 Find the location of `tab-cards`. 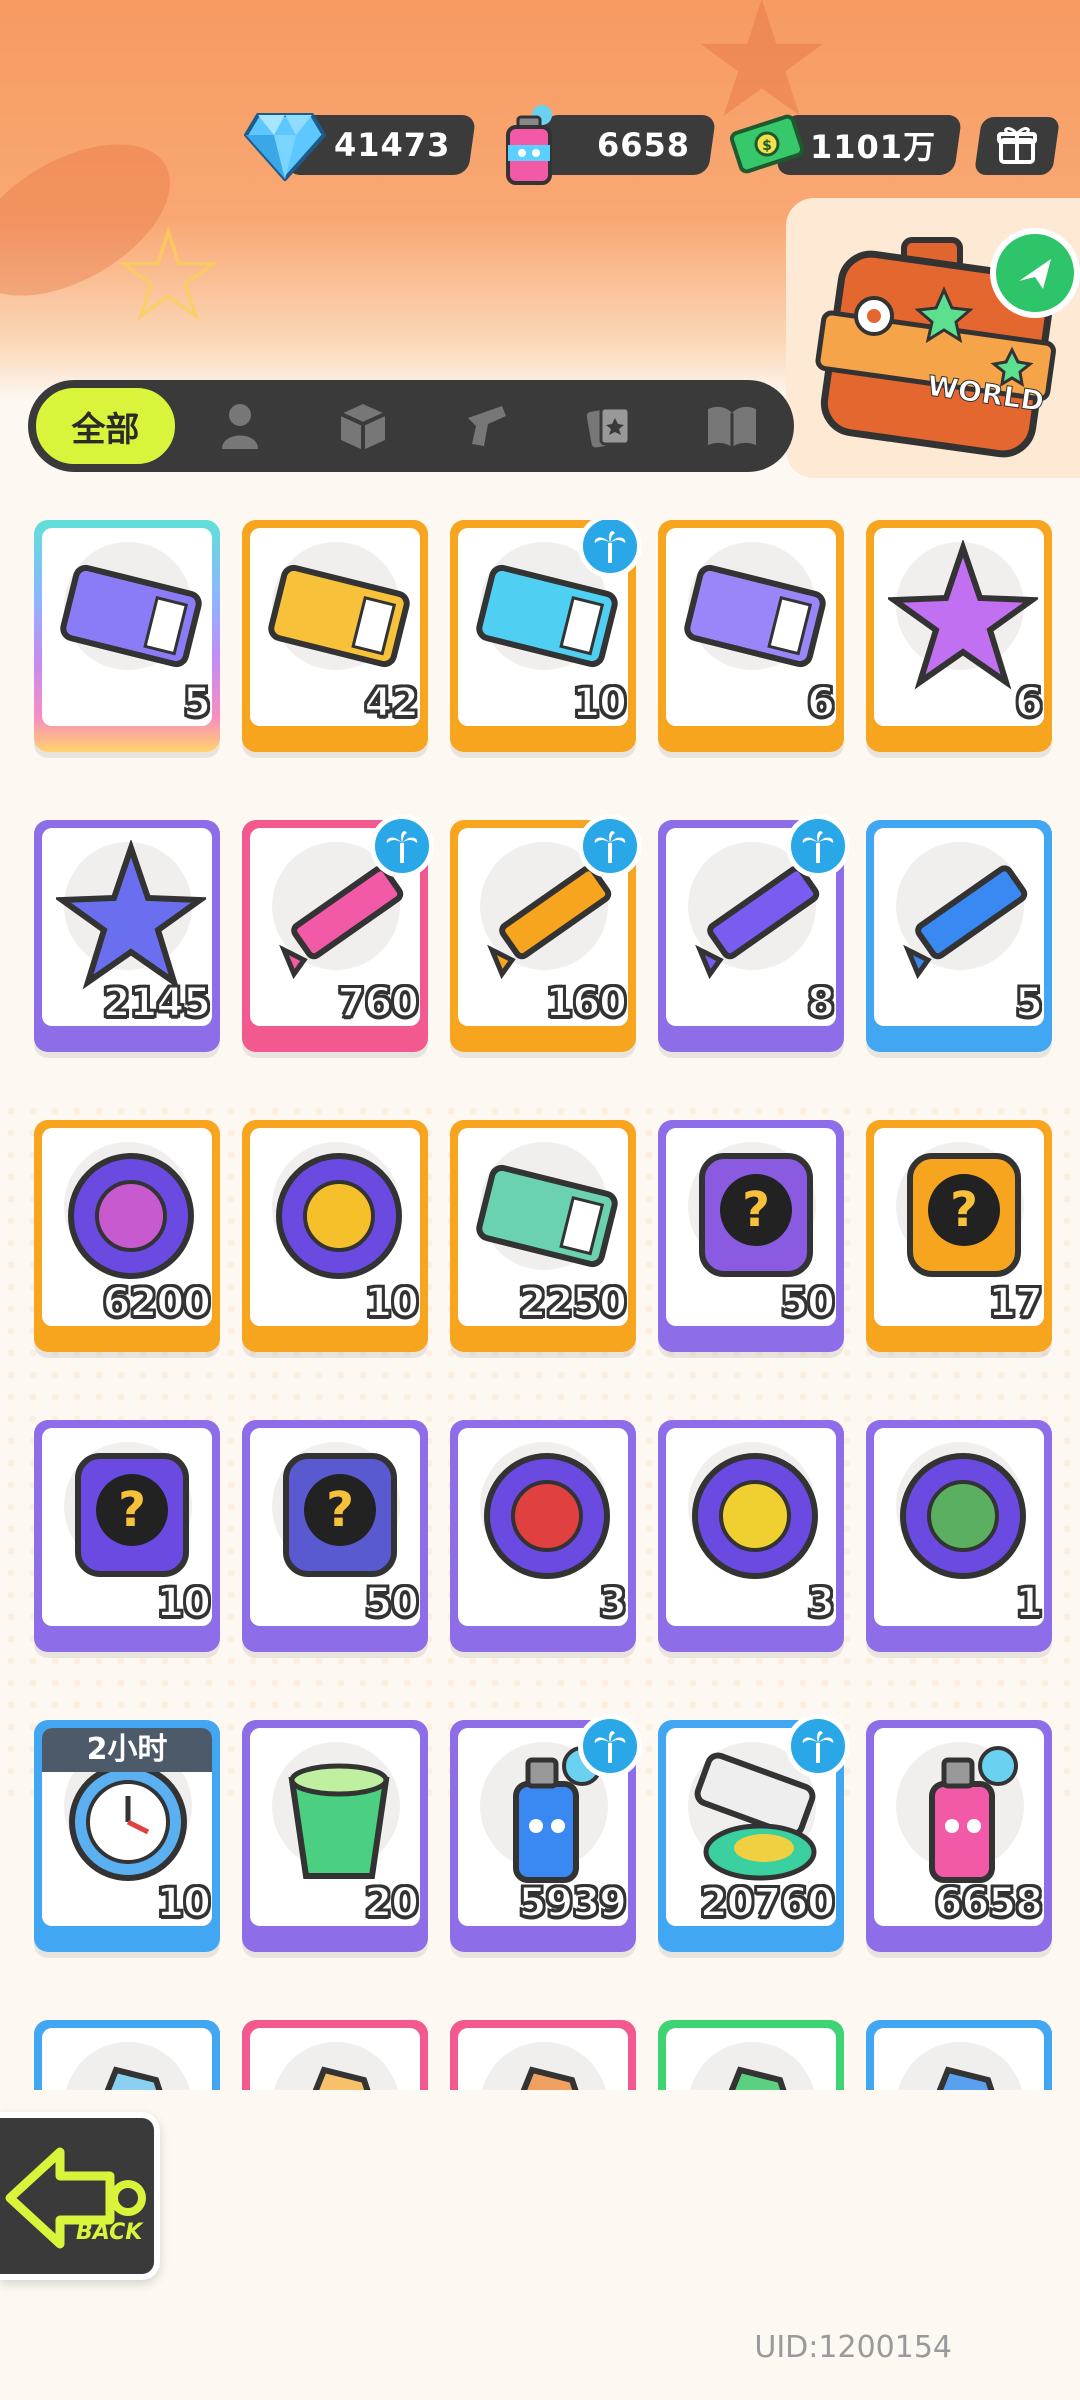

tab-cards is located at coordinates (609, 426).